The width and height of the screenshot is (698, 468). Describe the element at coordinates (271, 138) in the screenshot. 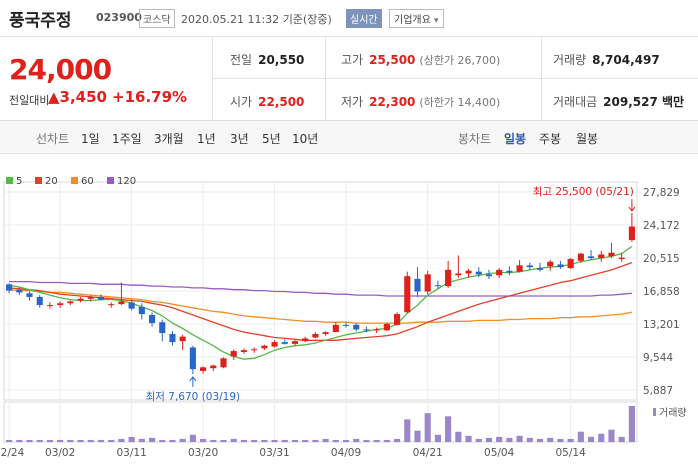

I see `tab-5y: 5년` at that location.